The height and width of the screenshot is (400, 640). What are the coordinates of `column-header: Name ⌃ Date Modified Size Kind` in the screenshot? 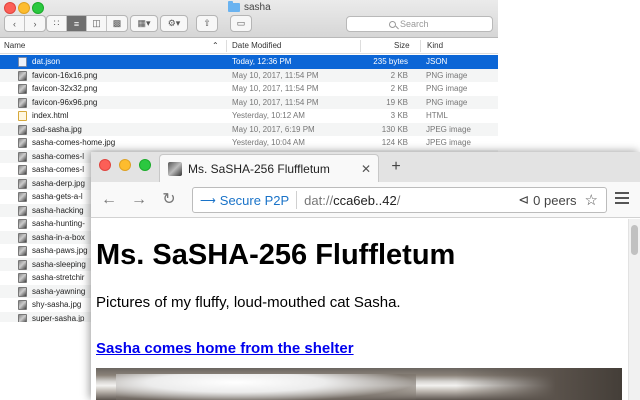 It's located at (249, 46).